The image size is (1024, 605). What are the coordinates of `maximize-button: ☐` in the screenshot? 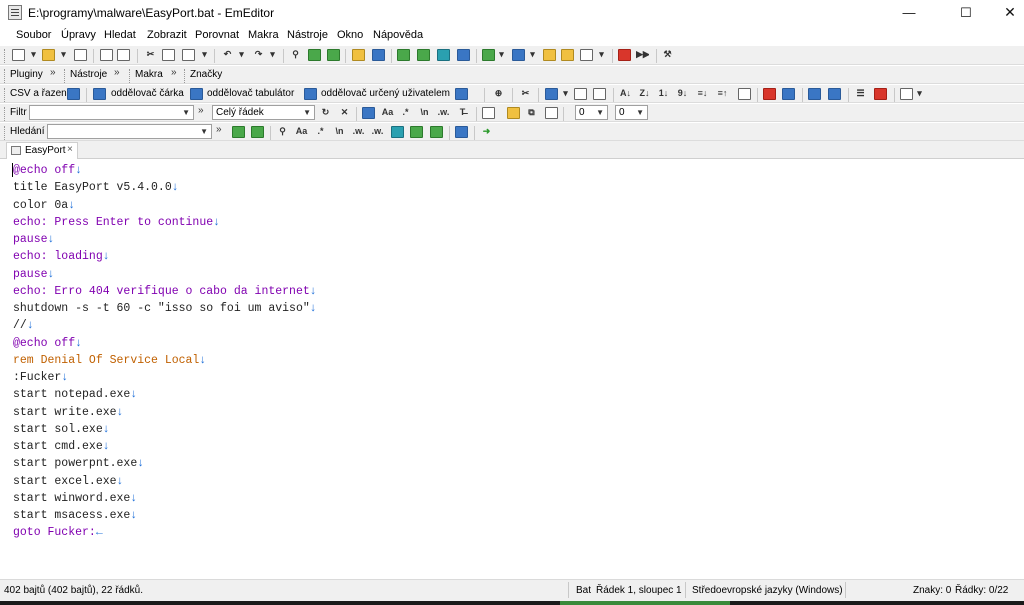 It's located at (966, 12).